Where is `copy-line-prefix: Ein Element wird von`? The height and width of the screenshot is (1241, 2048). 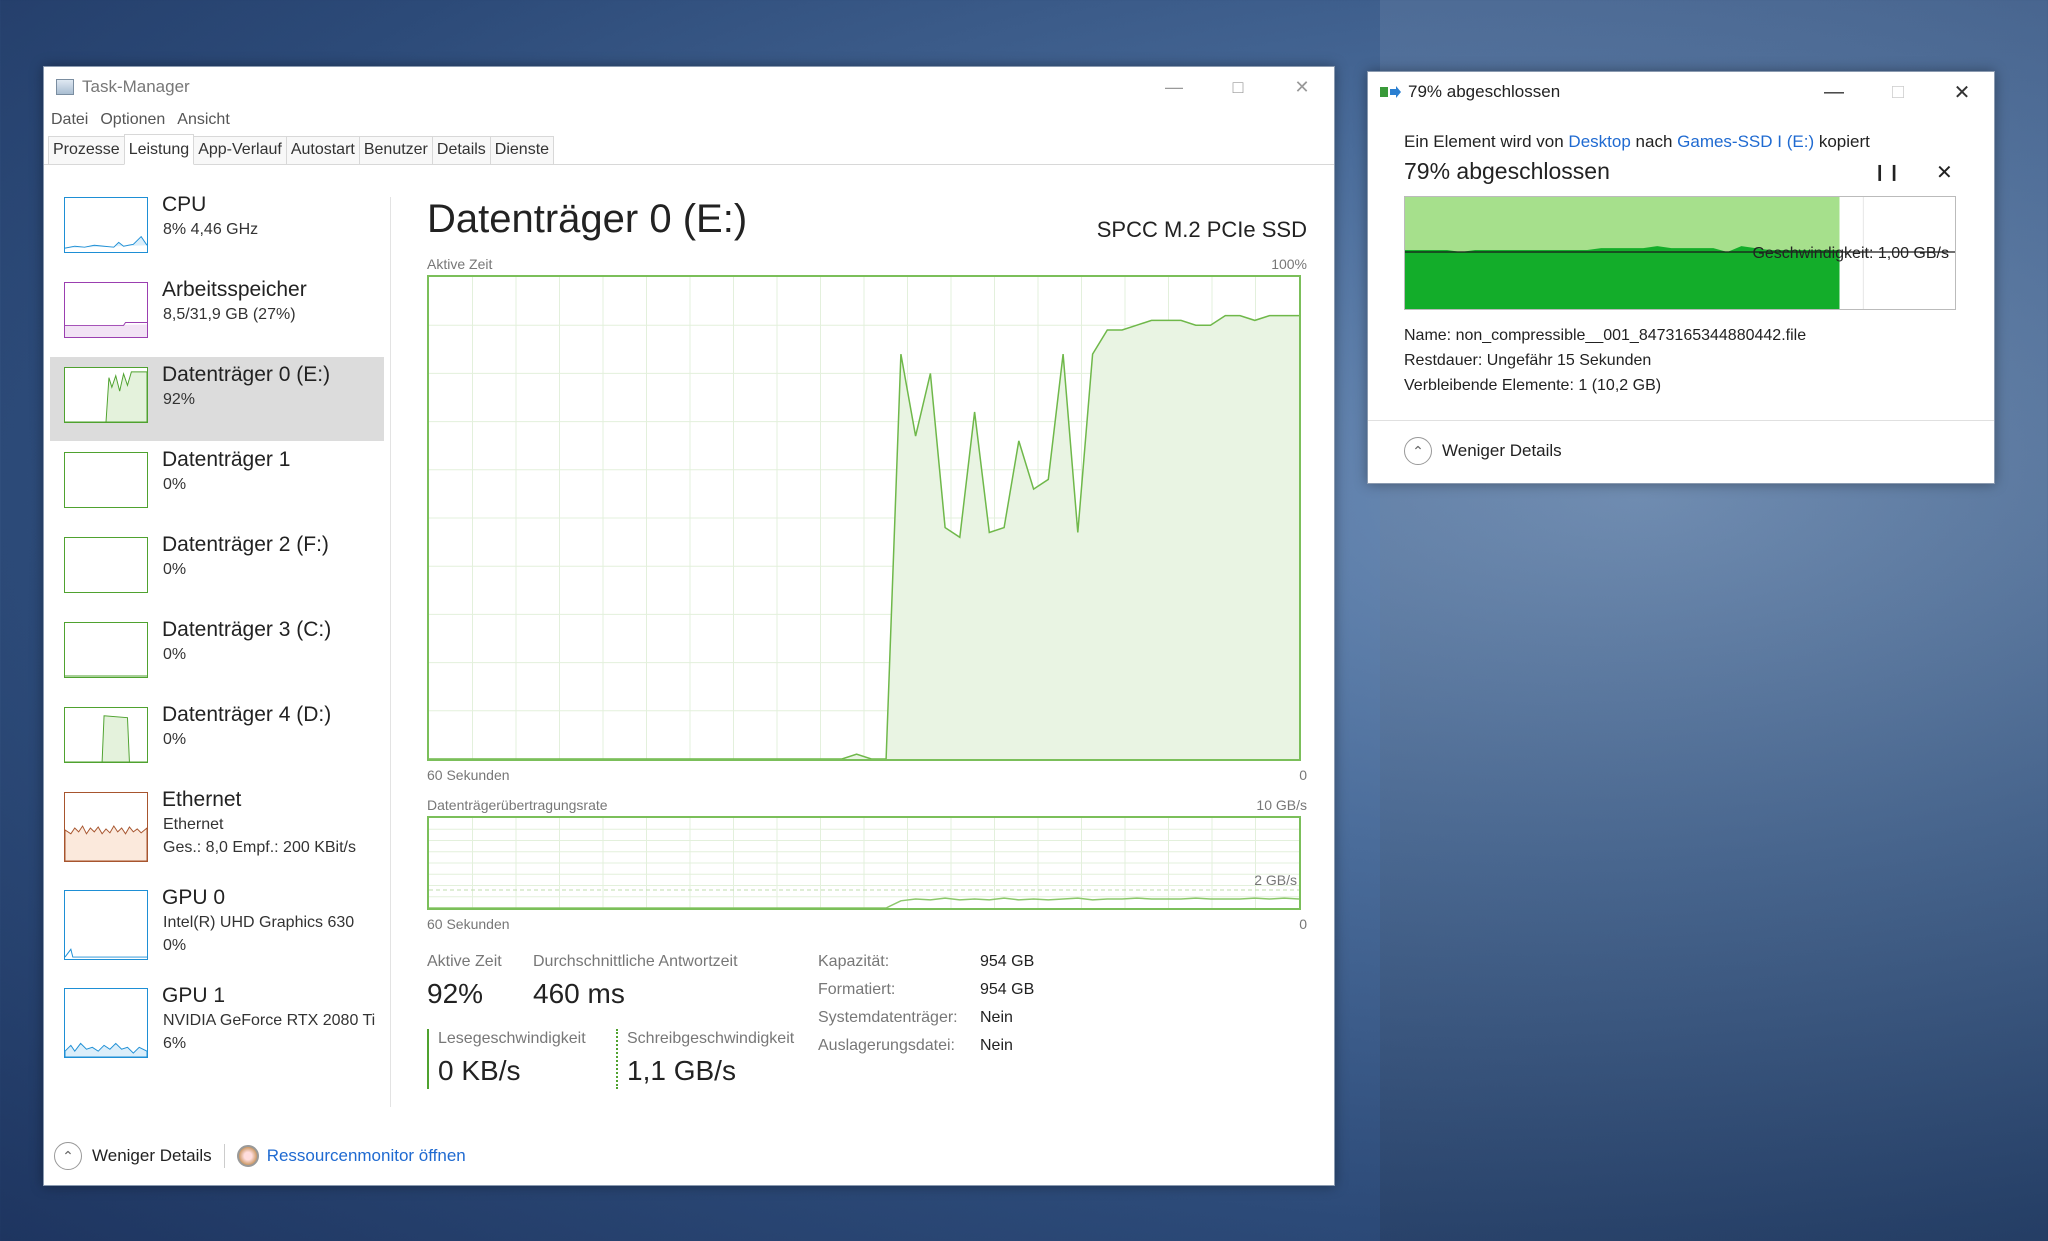 copy-line-prefix: Ein Element wird von is located at coordinates (1484, 141).